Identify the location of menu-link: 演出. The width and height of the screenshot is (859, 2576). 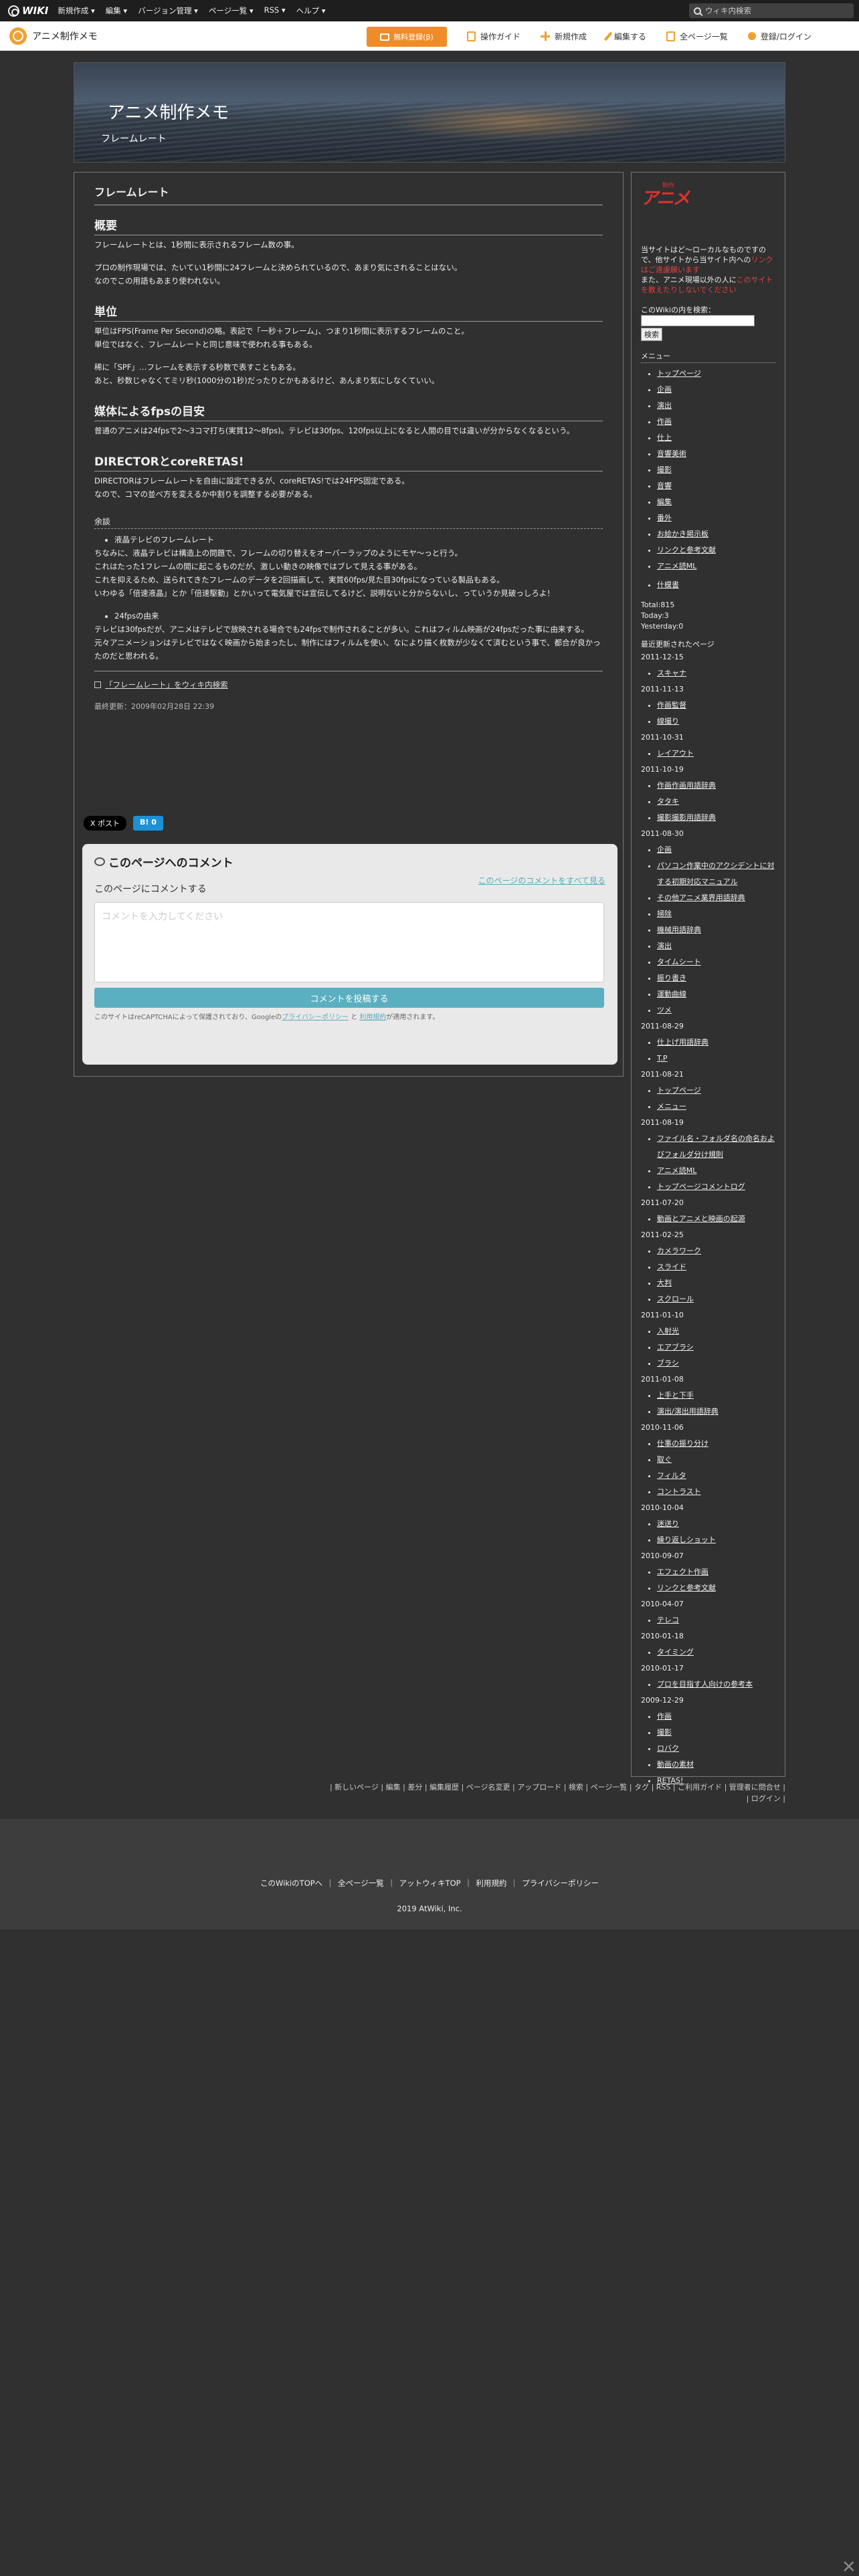
(664, 405).